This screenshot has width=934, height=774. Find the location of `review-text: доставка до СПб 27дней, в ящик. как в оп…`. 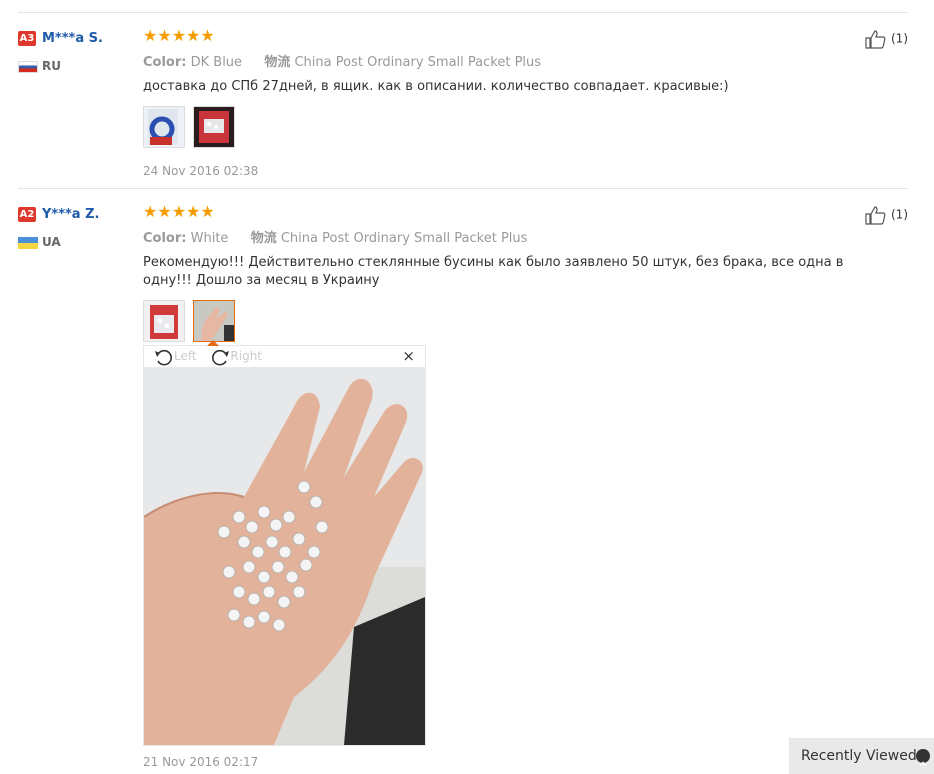

review-text: доставка до СПб 27дней, в ящик. как в оп… is located at coordinates (436, 86).